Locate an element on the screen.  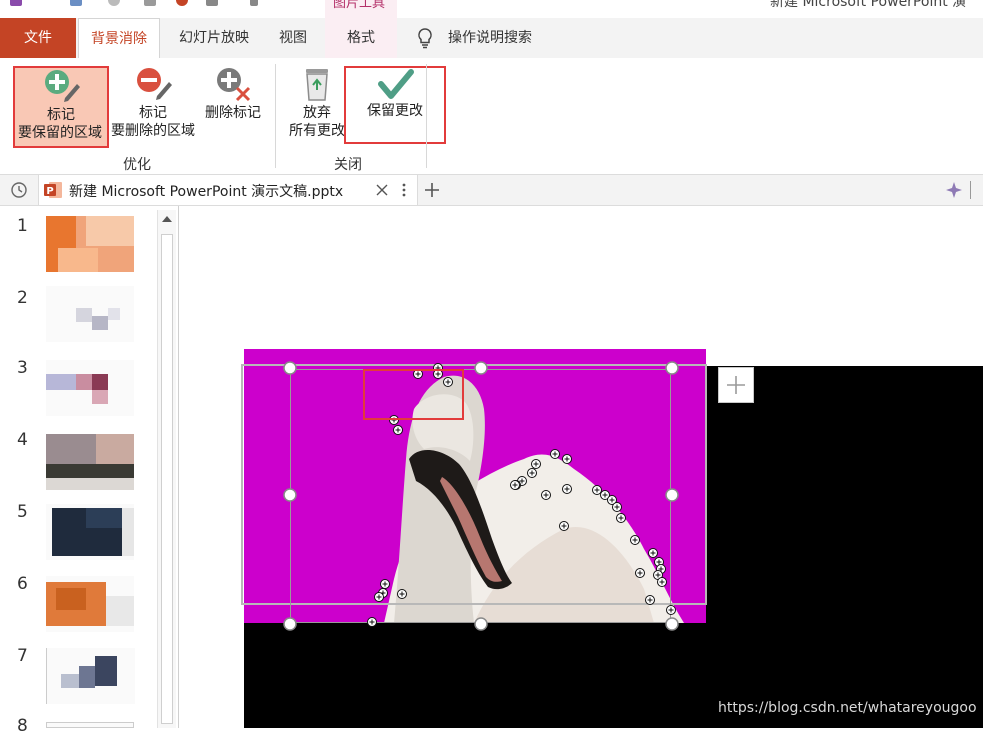
tell-me-search: 操作说明搜索 is located at coordinates (487, 38).